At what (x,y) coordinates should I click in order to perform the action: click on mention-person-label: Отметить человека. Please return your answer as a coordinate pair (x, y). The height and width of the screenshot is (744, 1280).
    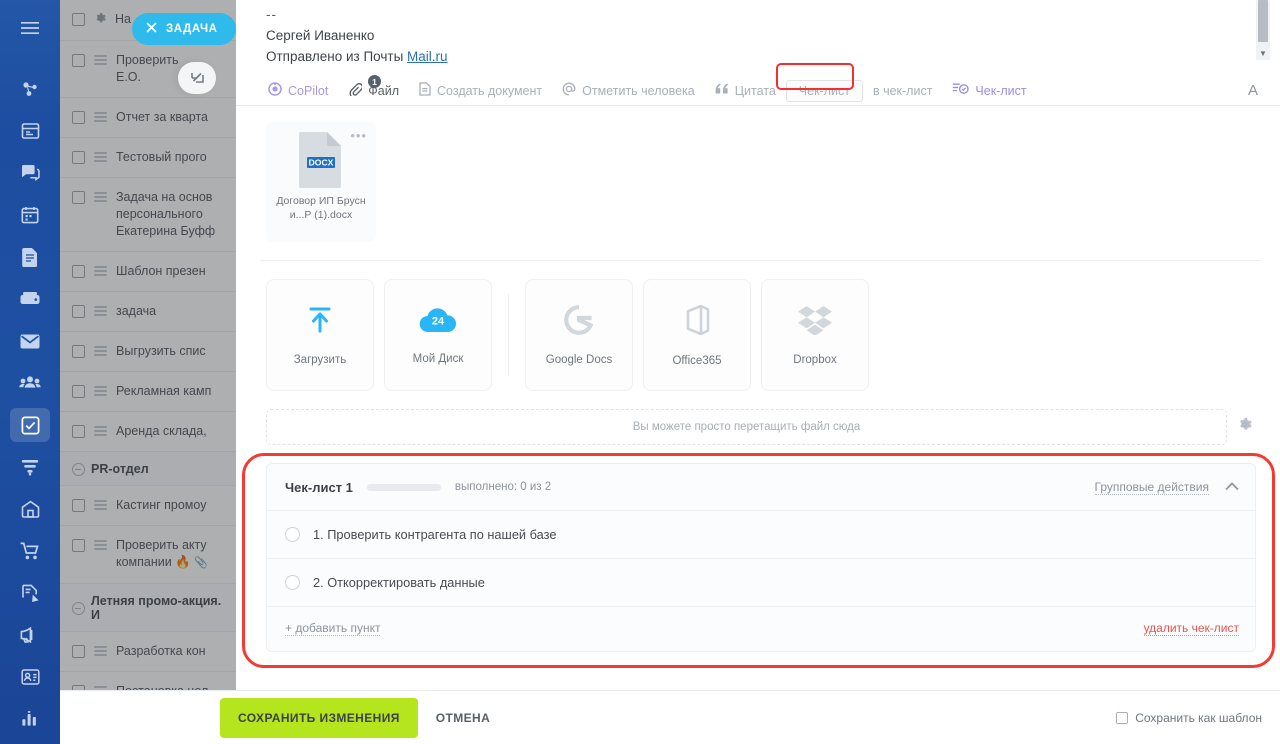
    Looking at the image, I should click on (638, 90).